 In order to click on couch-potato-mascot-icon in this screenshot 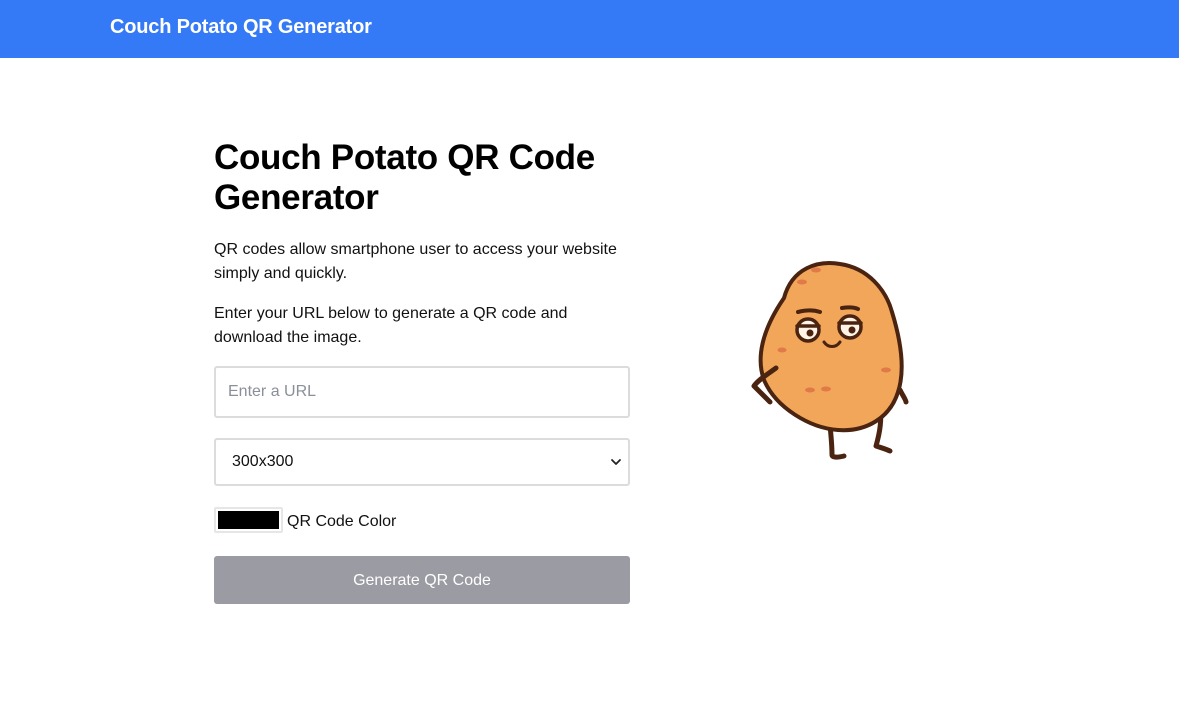, I will do `click(830, 360)`.